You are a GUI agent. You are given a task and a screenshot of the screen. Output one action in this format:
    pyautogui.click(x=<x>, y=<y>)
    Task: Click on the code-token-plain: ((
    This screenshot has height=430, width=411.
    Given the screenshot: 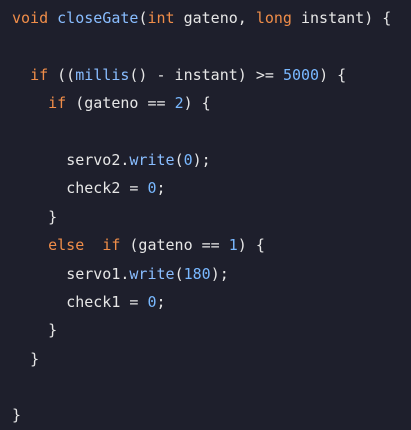 What is the action you would take?
    pyautogui.click(x=62, y=74)
    